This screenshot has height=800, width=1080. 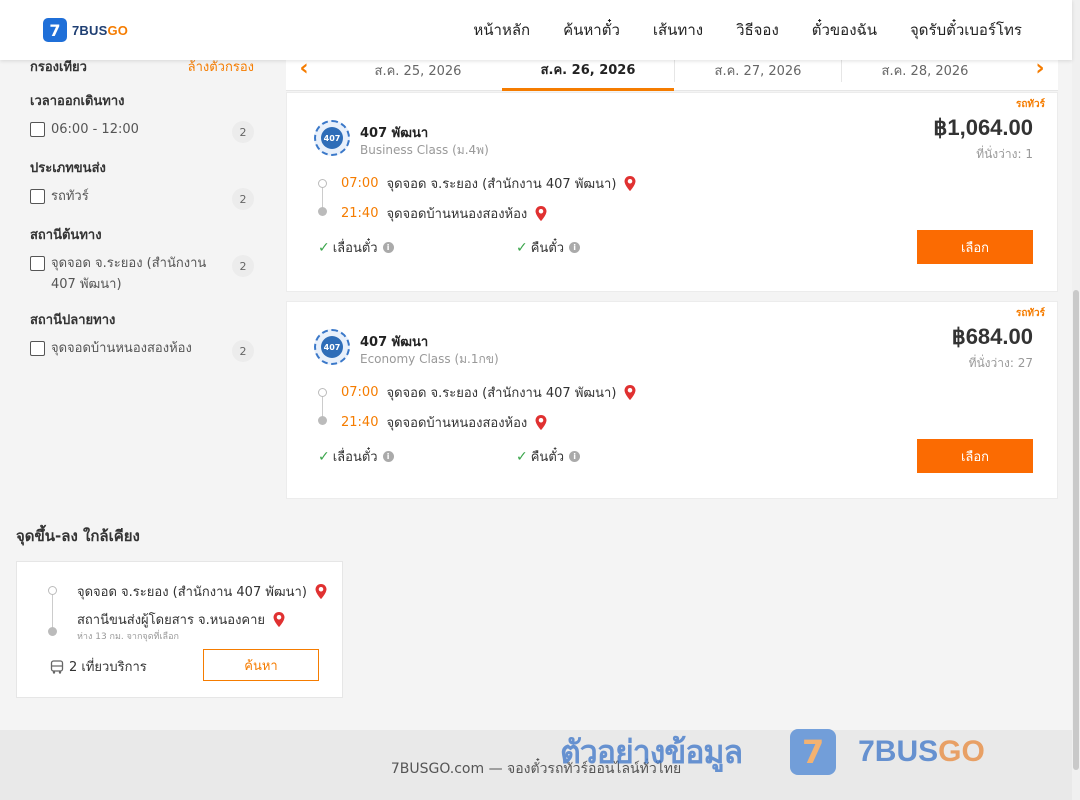 I want to click on filter-option: 06:00 - 12:00 2, so click(x=142, y=132).